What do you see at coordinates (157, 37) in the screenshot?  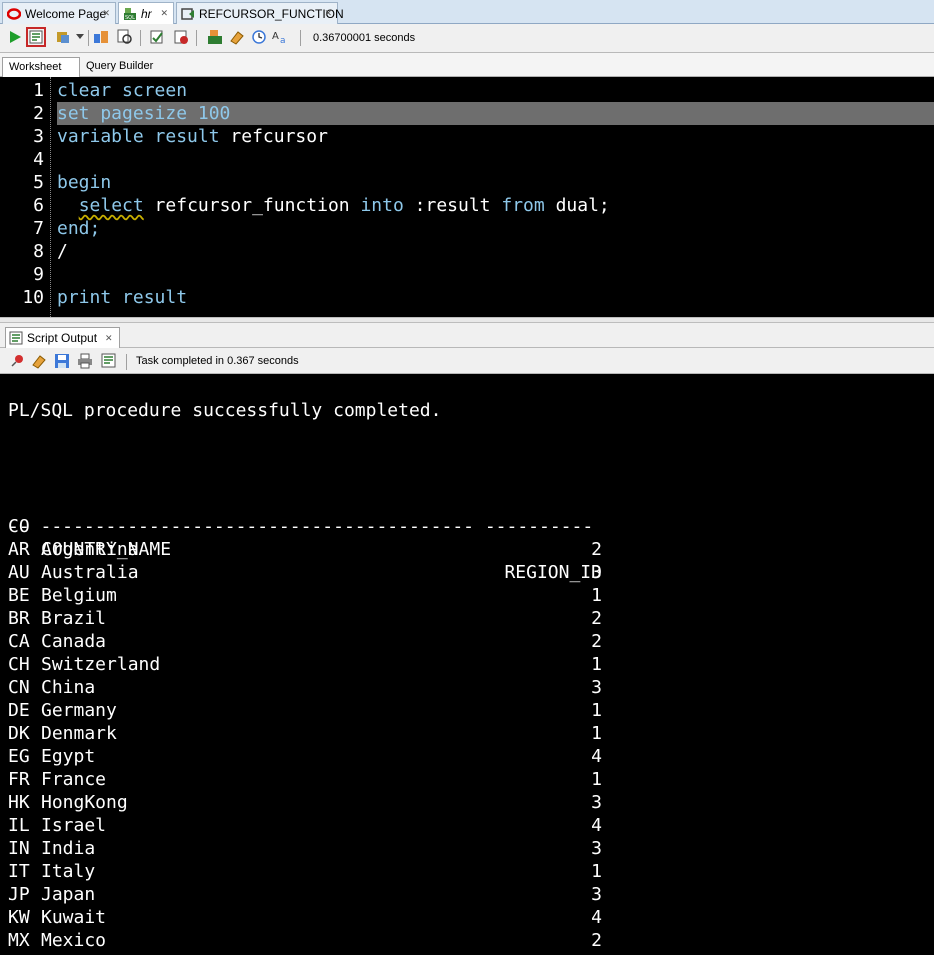 I see `commit-button` at bounding box center [157, 37].